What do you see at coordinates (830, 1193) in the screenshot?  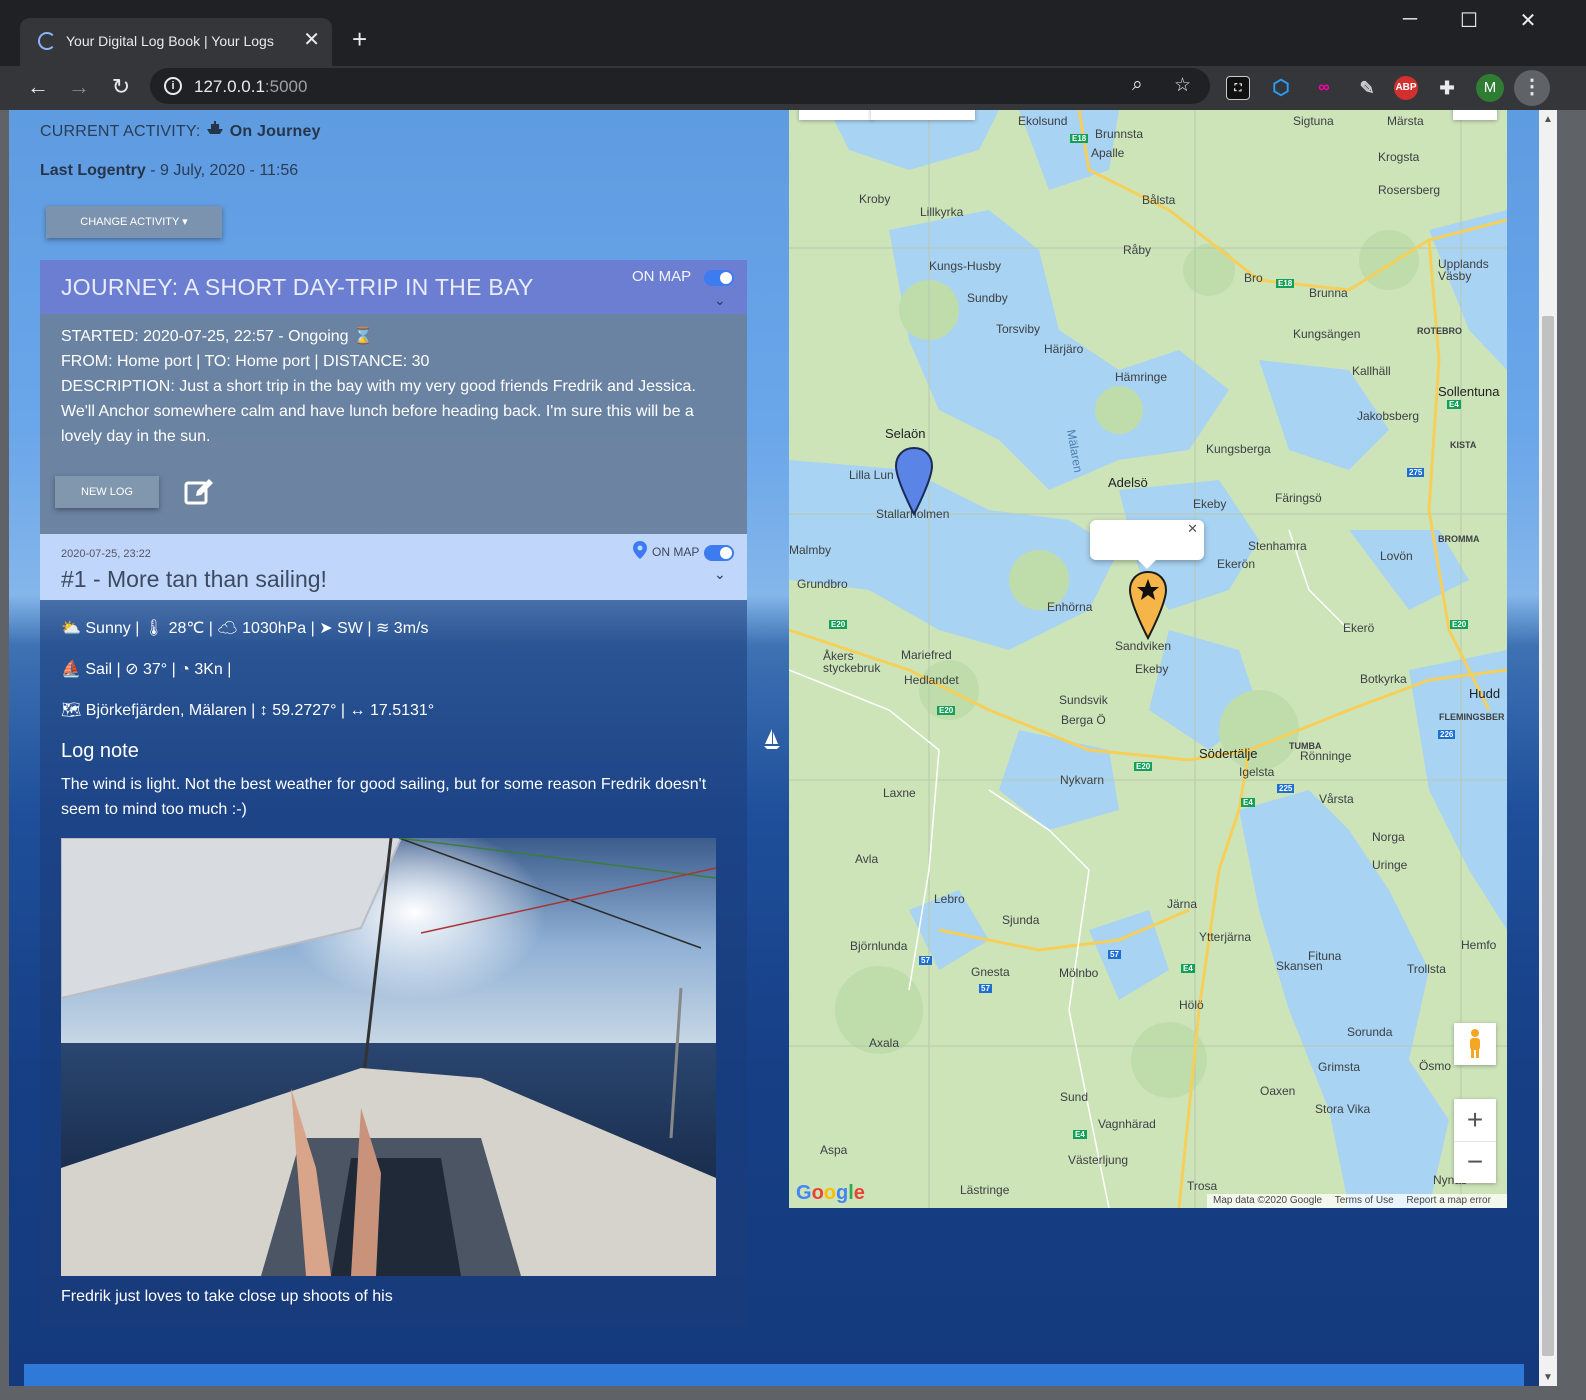 I see `google-logo: Google` at bounding box center [830, 1193].